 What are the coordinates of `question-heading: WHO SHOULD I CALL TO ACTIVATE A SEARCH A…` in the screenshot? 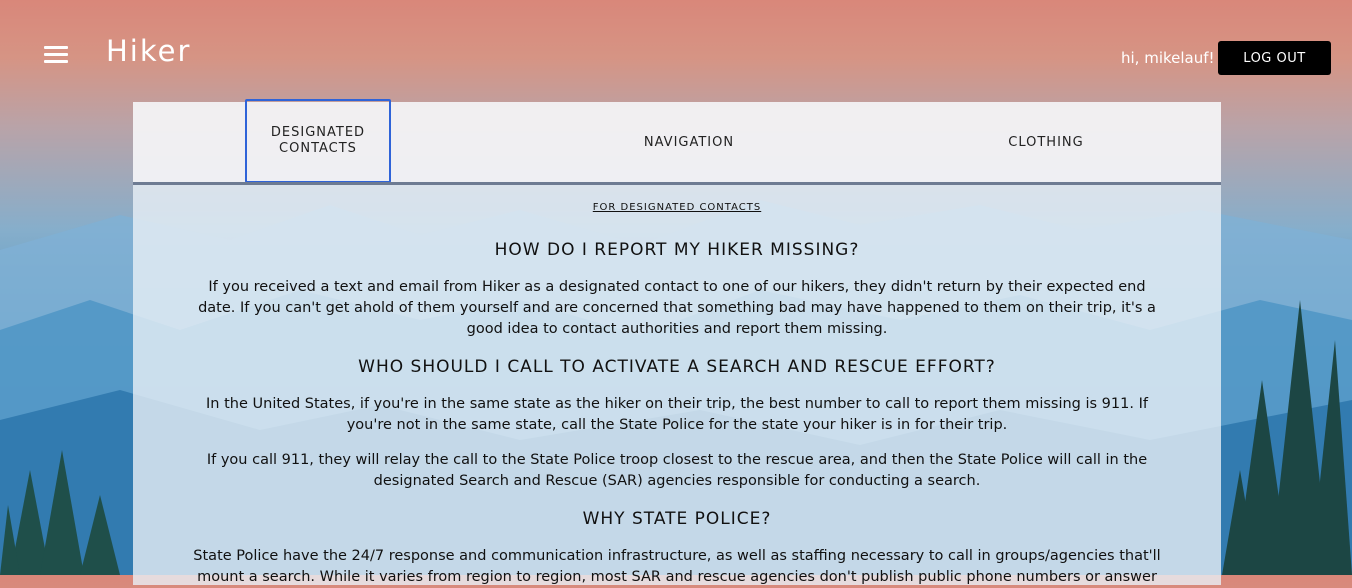 It's located at (677, 367).